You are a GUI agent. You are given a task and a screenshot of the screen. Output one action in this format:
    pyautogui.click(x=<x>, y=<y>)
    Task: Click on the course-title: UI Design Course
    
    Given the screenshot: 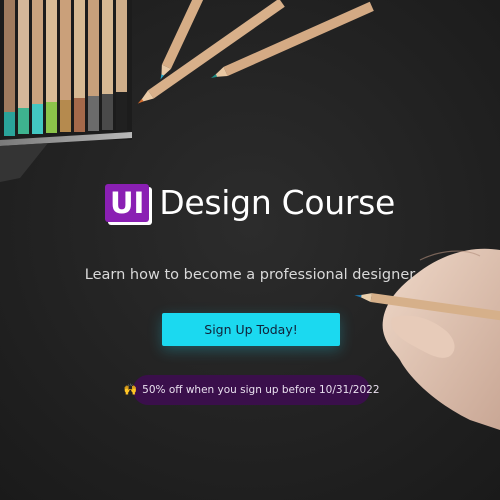 What is the action you would take?
    pyautogui.click(x=250, y=203)
    